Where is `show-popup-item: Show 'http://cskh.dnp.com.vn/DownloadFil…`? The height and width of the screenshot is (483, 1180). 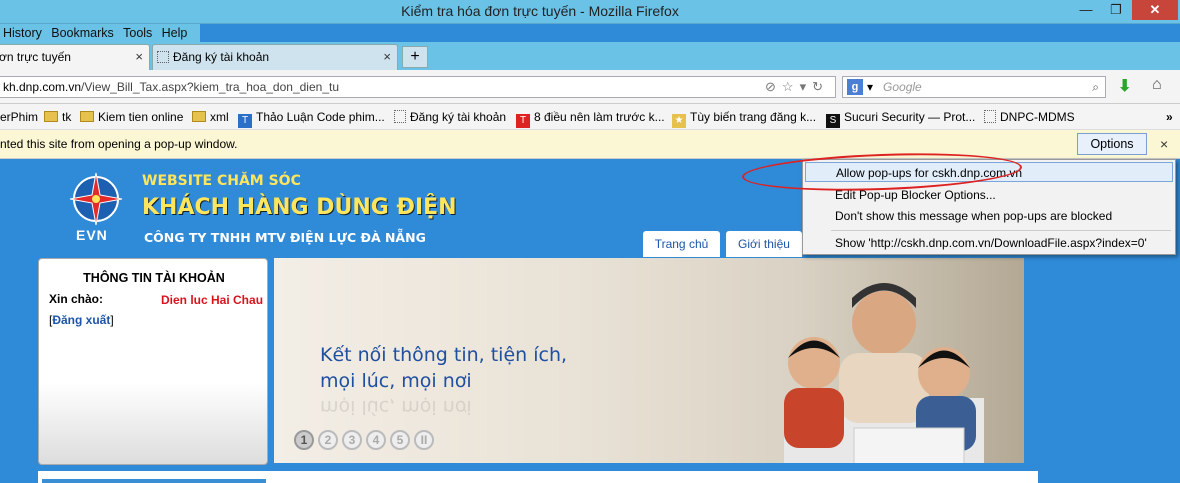
show-popup-item: Show 'http://cskh.dnp.com.vn/DownloadFil… is located at coordinates (989, 243).